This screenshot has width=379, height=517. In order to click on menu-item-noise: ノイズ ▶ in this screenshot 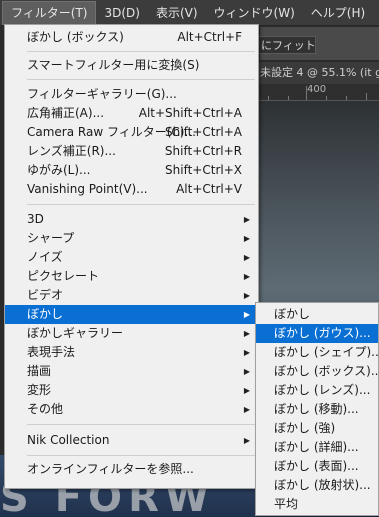, I will do `click(131, 257)`.